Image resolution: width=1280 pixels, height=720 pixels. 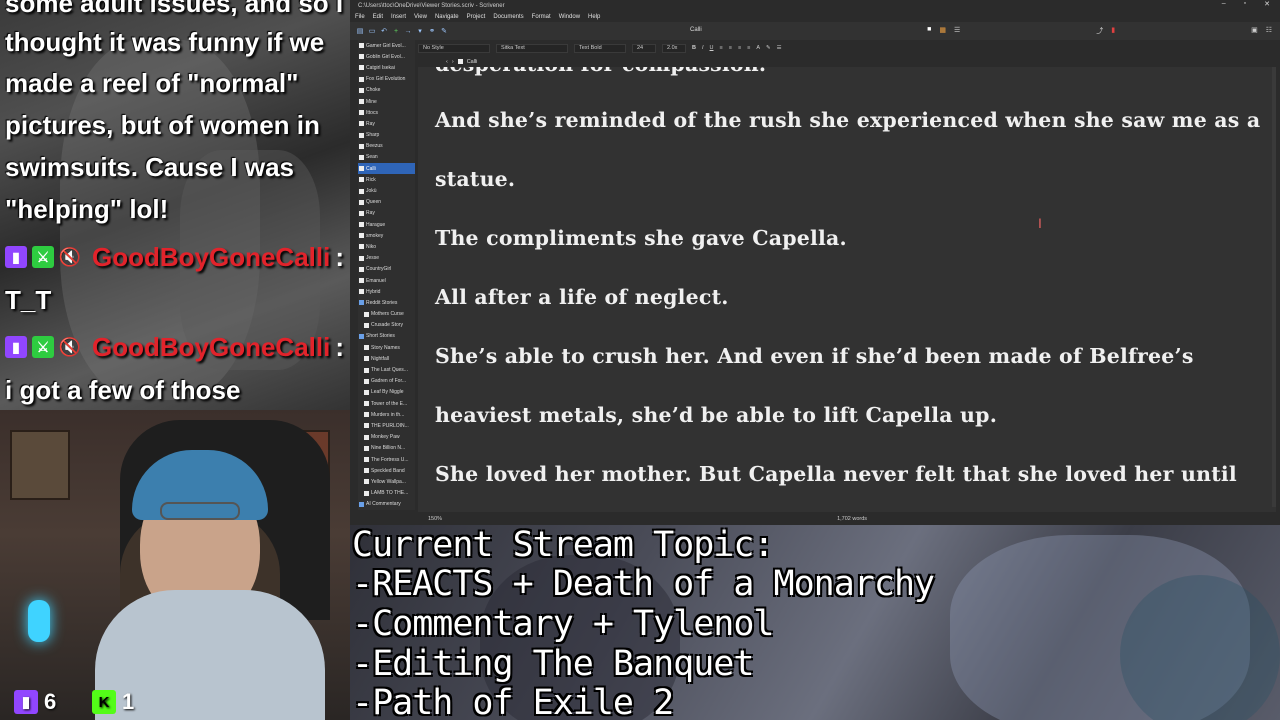 I want to click on font-select: Sitka Text, so click(x=532, y=48).